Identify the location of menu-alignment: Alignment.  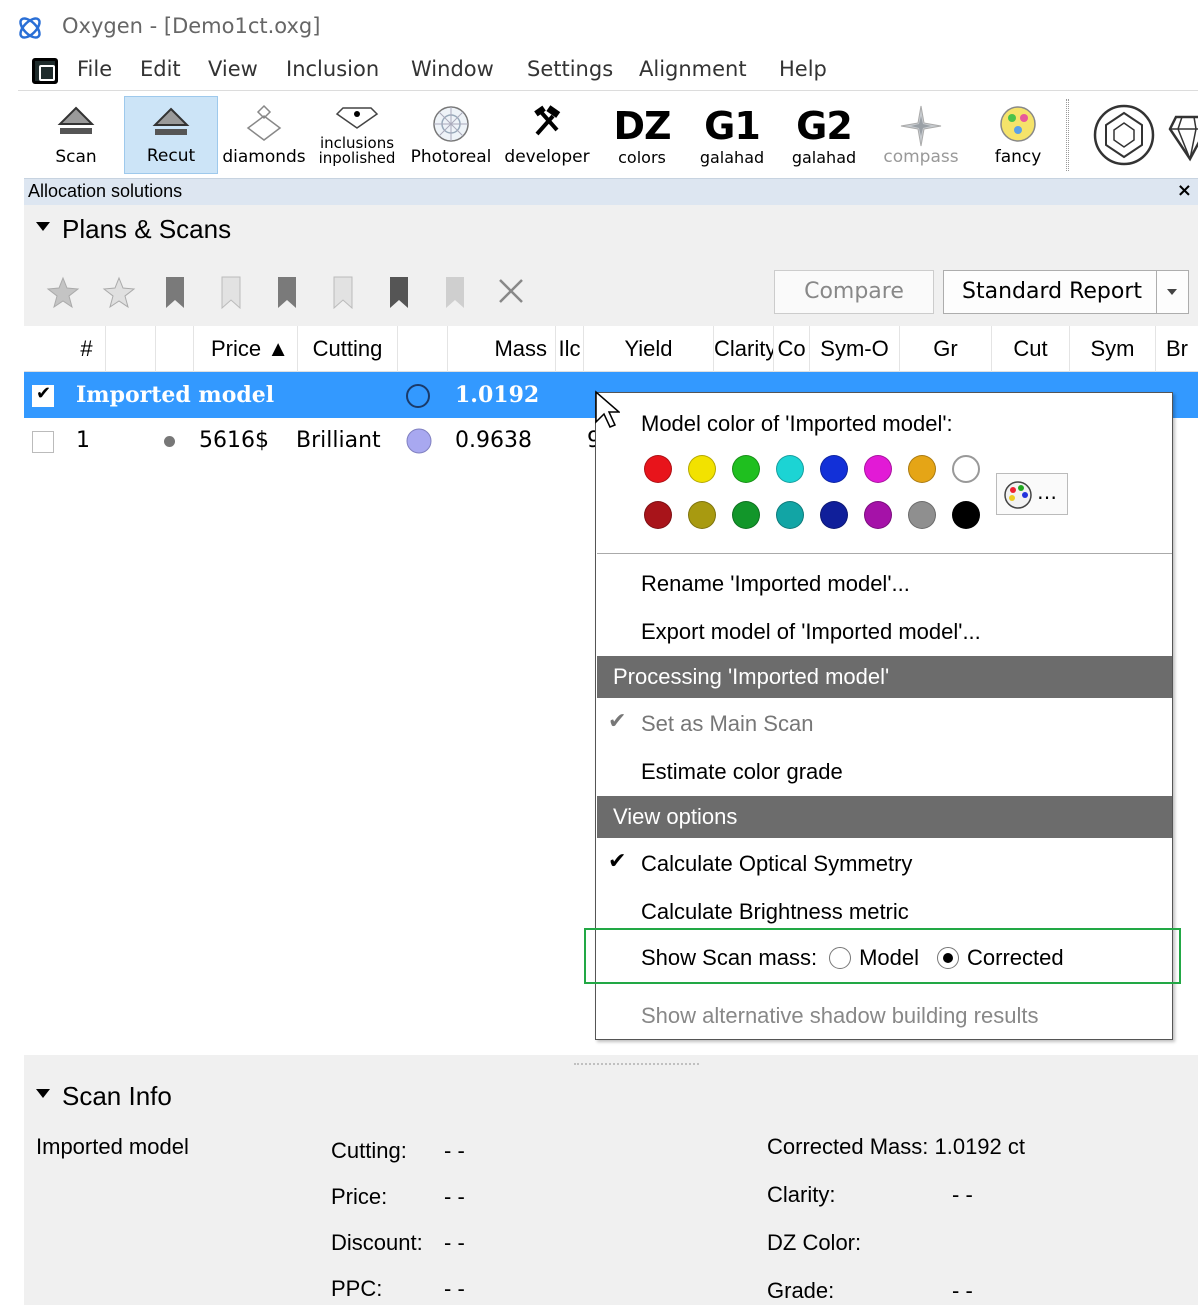
(693, 69).